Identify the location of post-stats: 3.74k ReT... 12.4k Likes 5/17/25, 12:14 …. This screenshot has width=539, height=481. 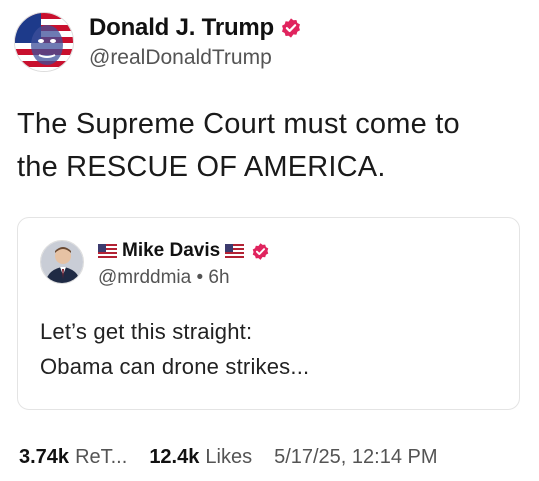
(228, 457).